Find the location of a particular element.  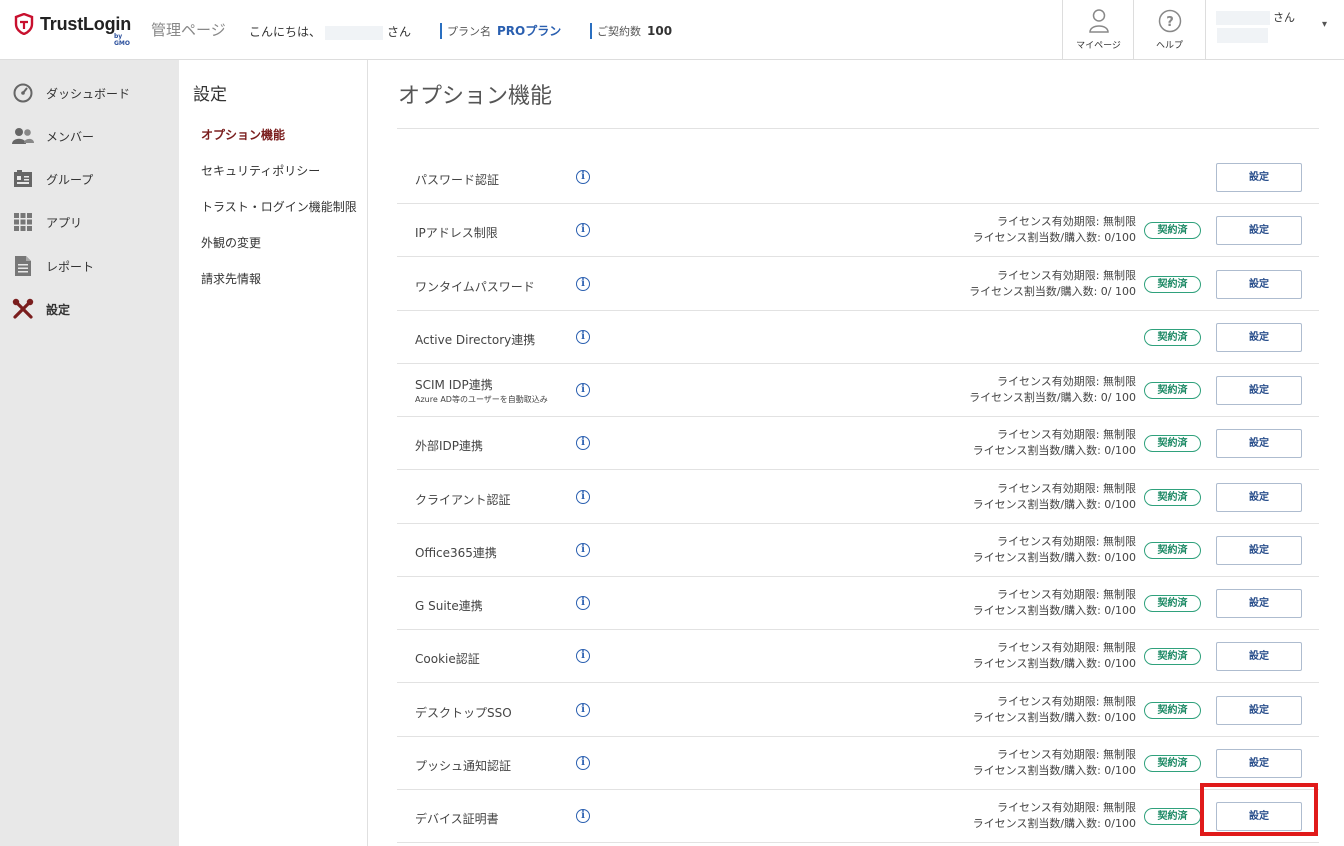

option-name: ワンタイムパスワード is located at coordinates (475, 287).